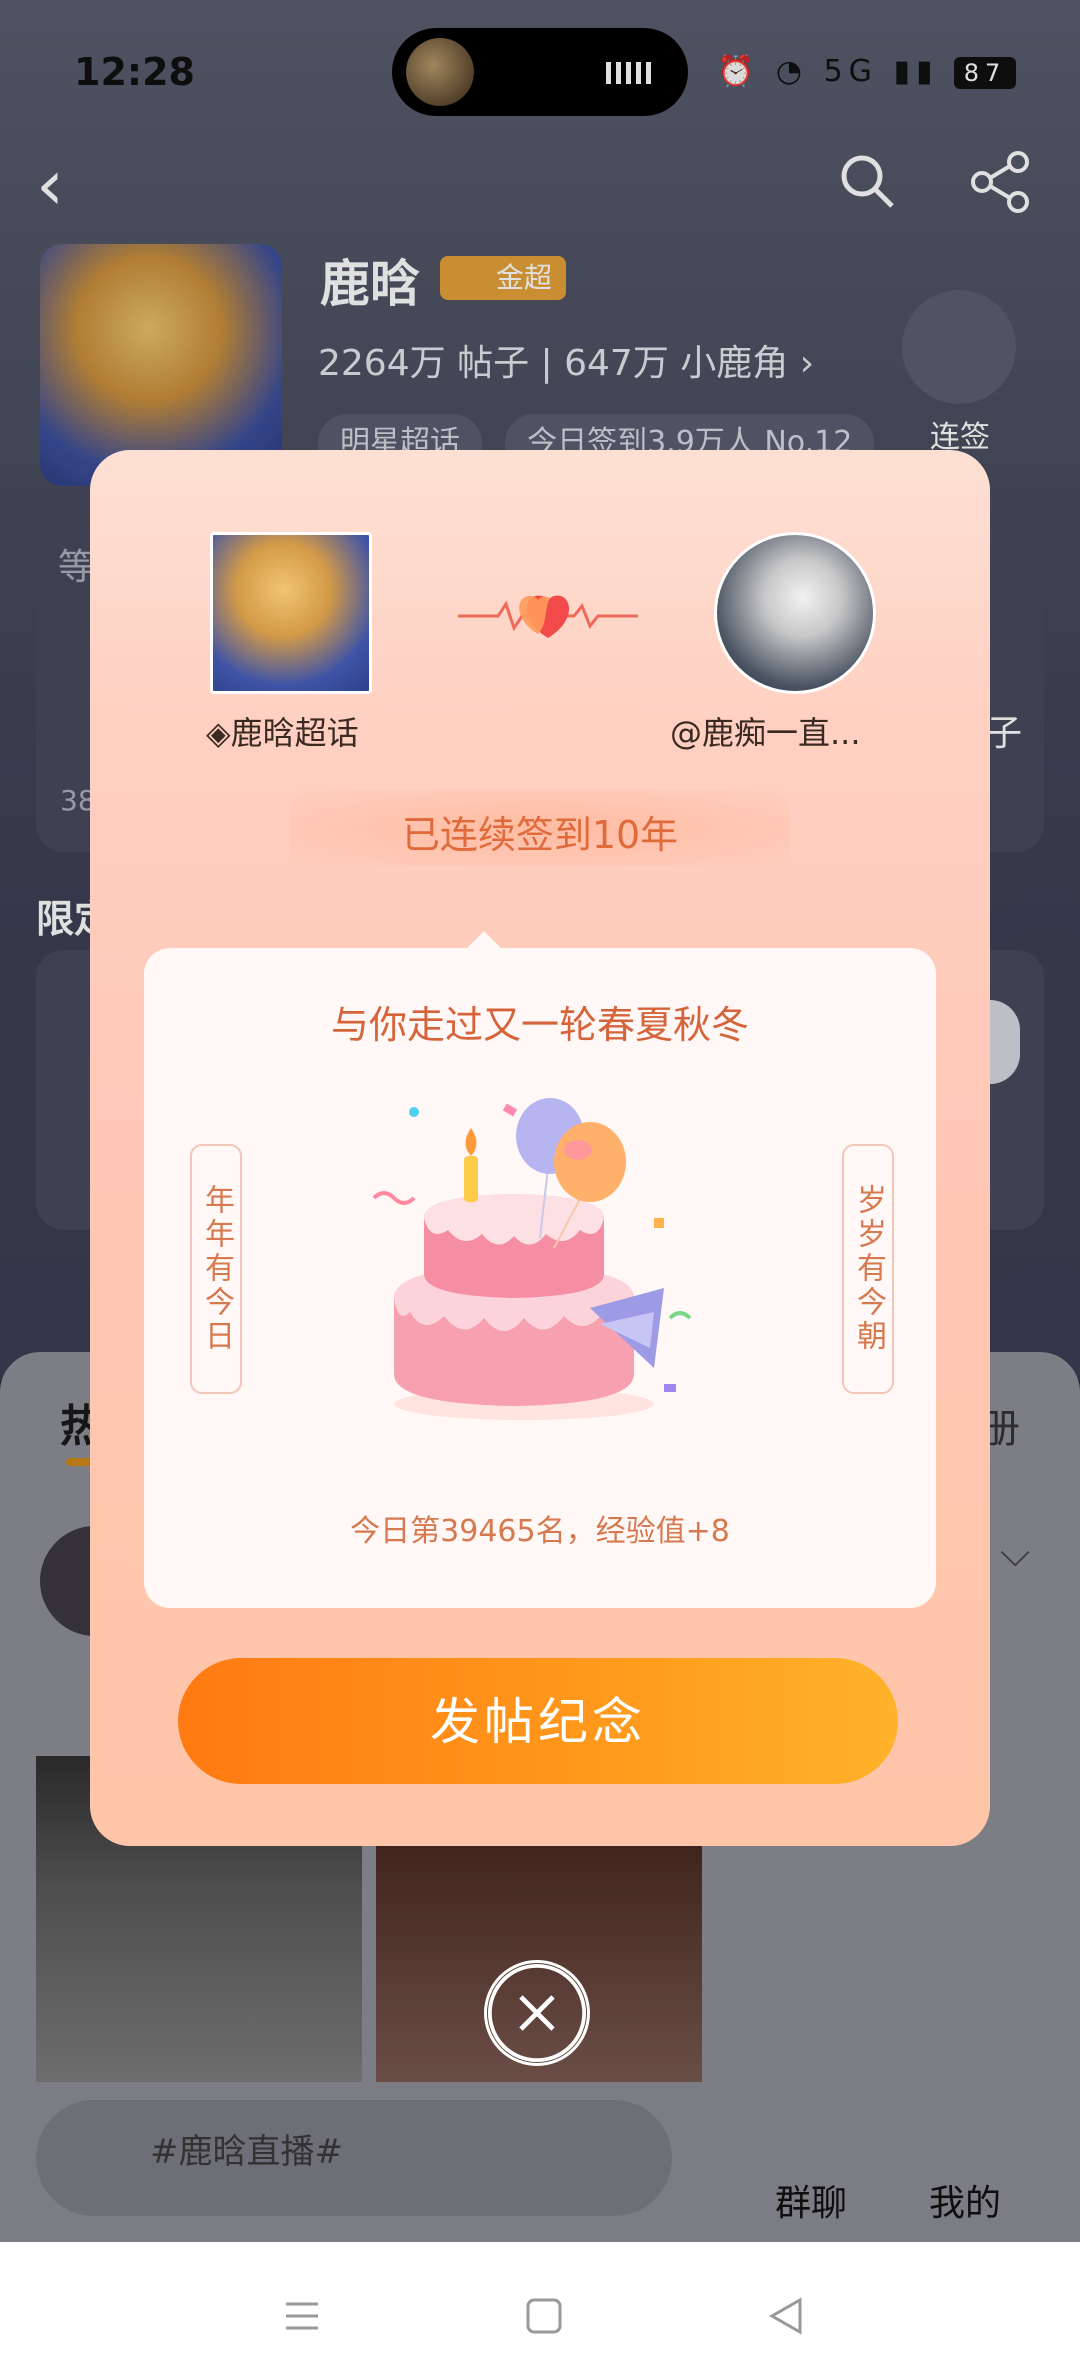 The image size is (1080, 2374). I want to click on system-navigation-bar, so click(540, 2308).